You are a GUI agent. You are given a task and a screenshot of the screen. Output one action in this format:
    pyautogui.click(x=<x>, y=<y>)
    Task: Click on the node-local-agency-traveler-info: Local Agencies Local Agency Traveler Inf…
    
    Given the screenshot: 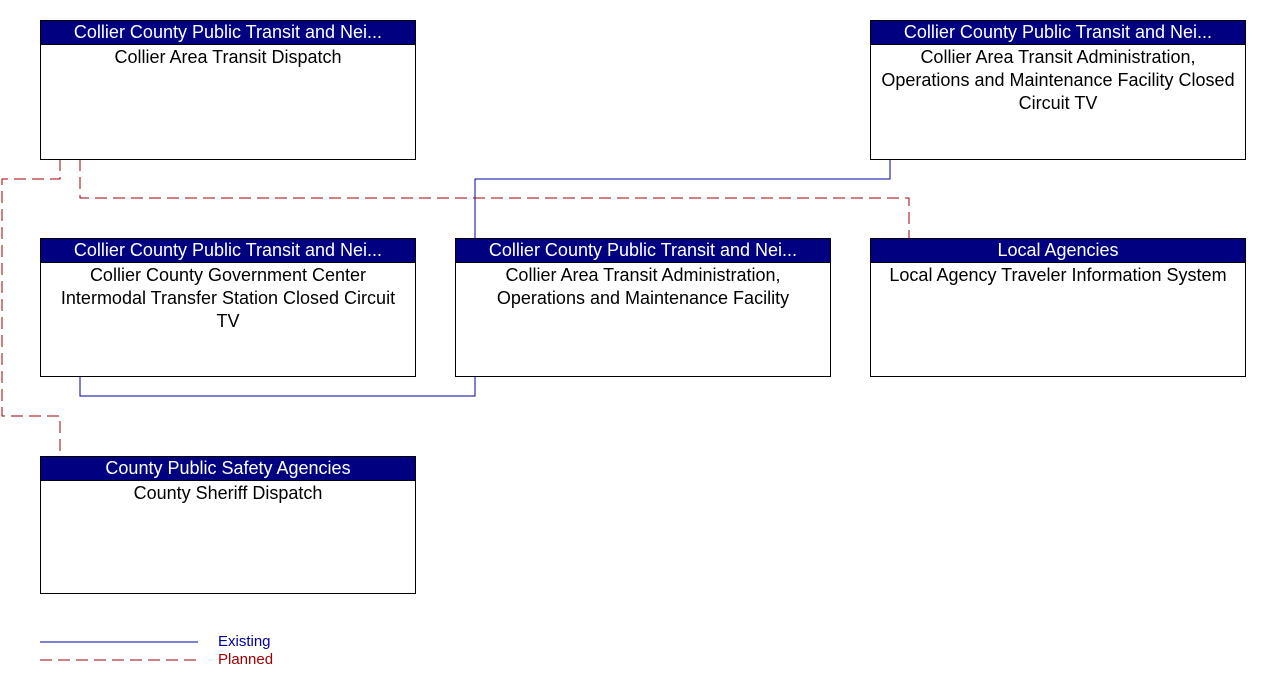 What is the action you would take?
    pyautogui.click(x=1058, y=307)
    